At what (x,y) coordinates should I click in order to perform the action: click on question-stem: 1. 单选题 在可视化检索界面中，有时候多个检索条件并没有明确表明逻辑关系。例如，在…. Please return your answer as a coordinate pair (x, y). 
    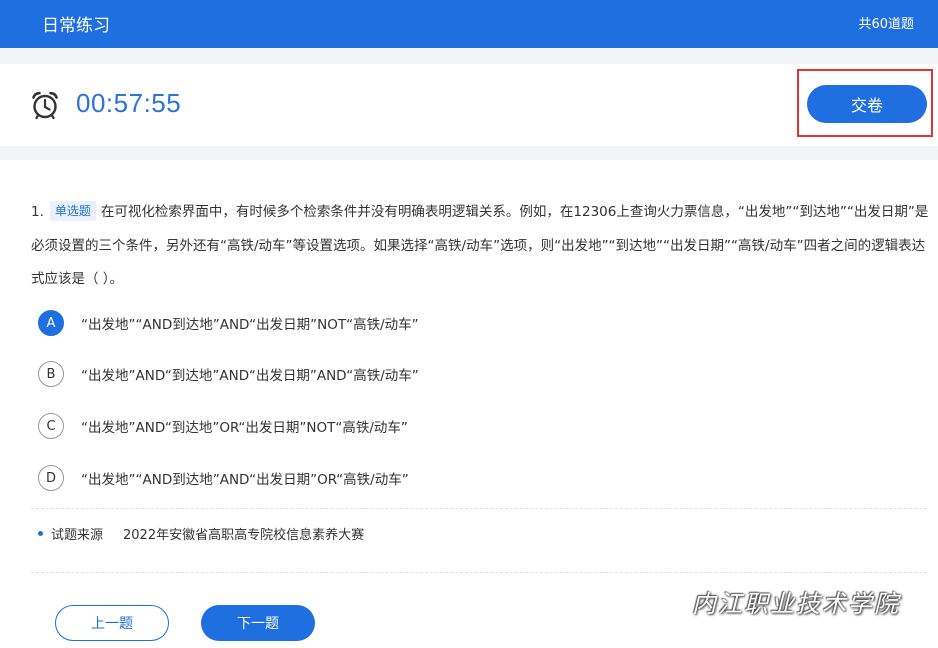
    Looking at the image, I should click on (480, 246).